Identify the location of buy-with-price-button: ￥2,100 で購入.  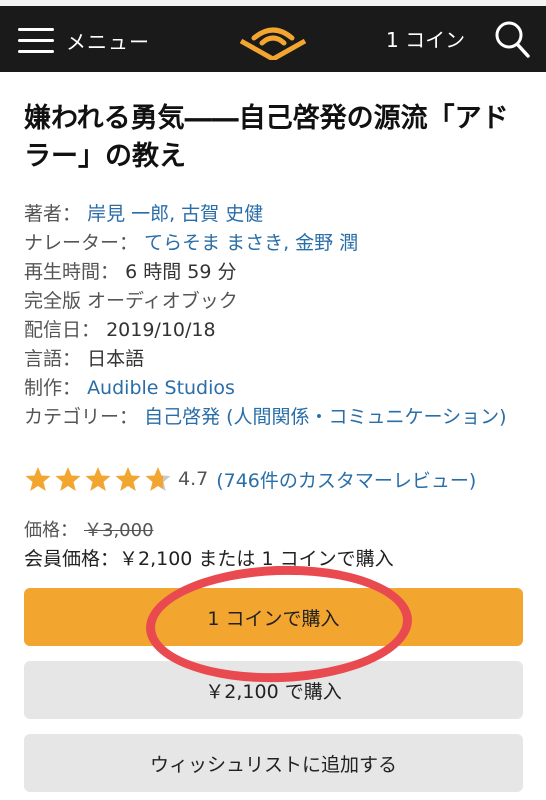
(273, 690).